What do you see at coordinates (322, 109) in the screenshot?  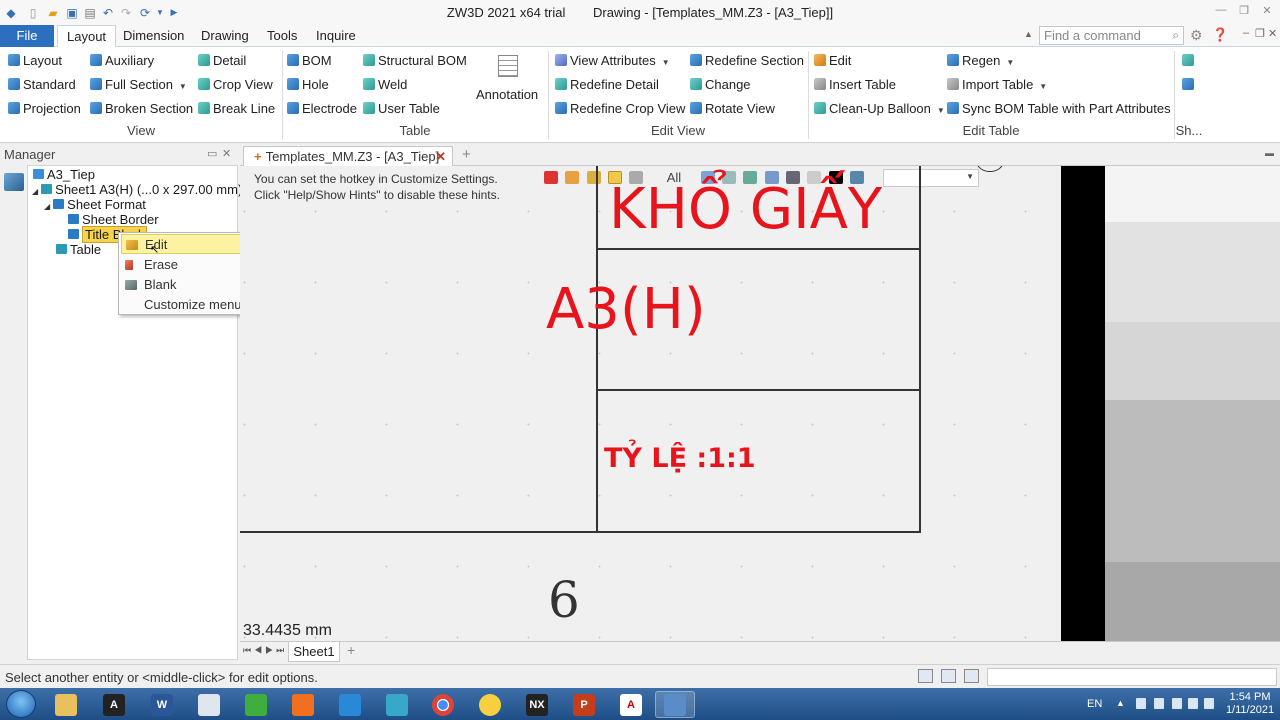 I see `electrode-button: Electrode` at bounding box center [322, 109].